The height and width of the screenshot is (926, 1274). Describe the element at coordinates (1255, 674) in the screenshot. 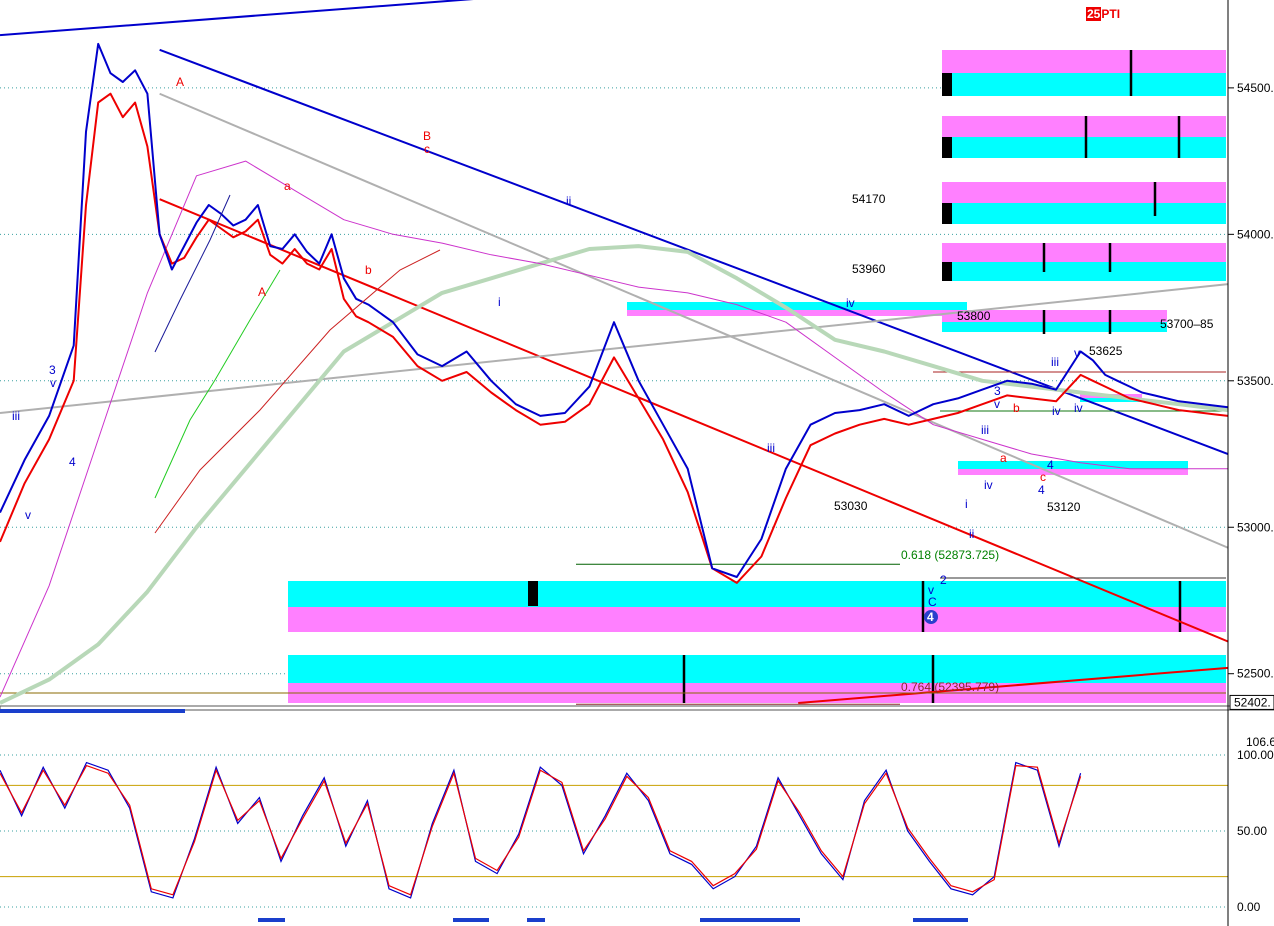

I see `y-tick-label: 52500.` at that location.